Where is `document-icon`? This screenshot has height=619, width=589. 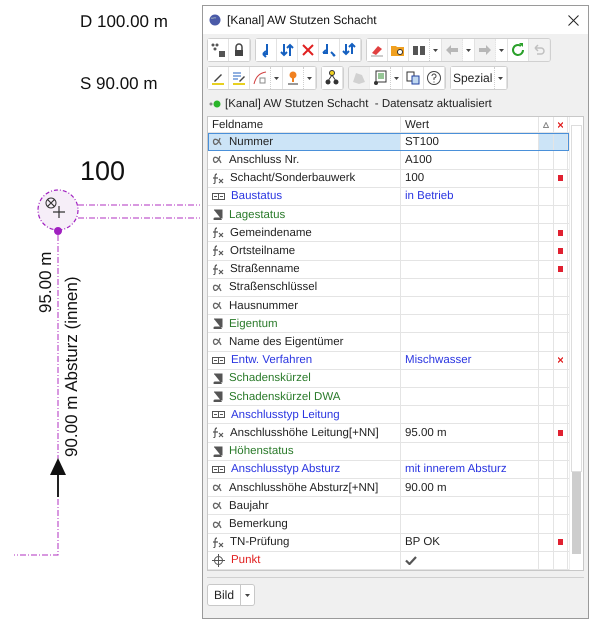
document-icon is located at coordinates (380, 78).